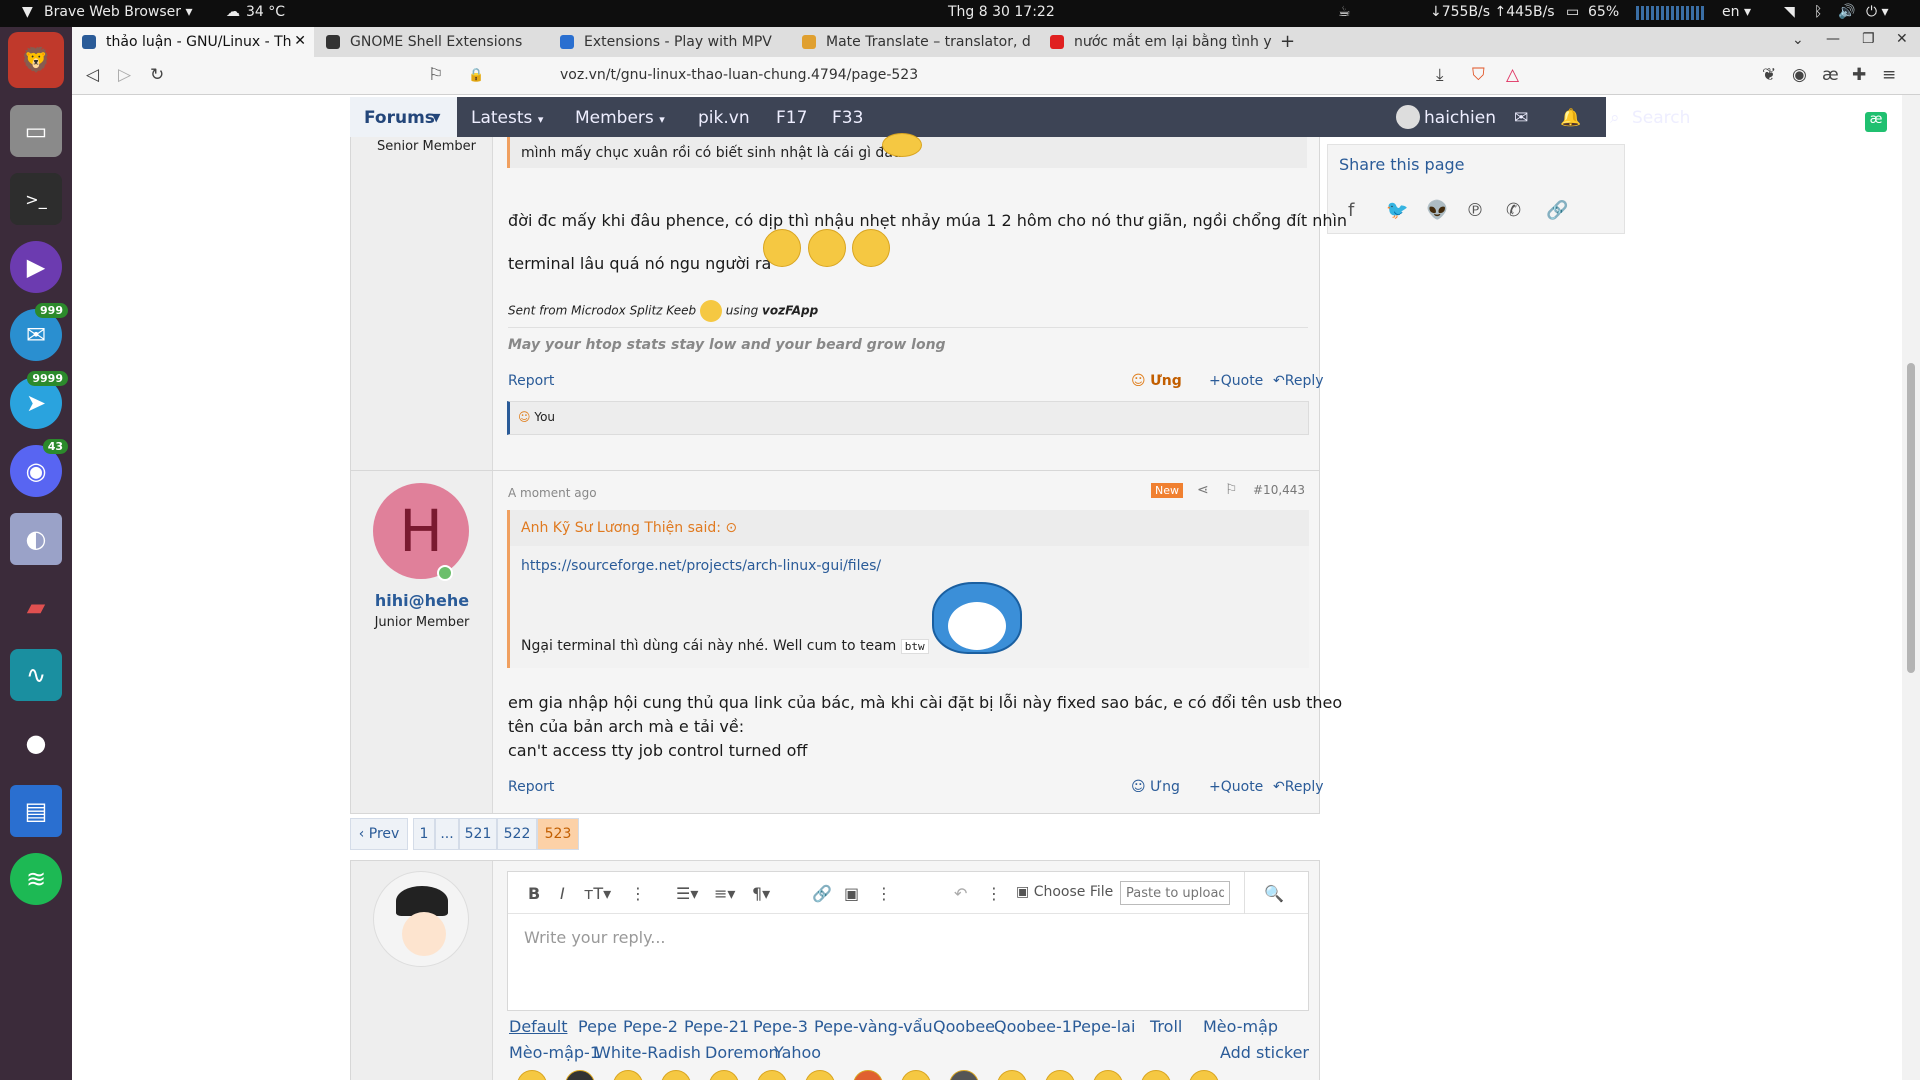 Image resolution: width=1920 pixels, height=1080 pixels. What do you see at coordinates (873, 1026) in the screenshot?
I see `sticker-tab-pepe-v-ng-v-u: Pepe-vàng-vẩu` at bounding box center [873, 1026].